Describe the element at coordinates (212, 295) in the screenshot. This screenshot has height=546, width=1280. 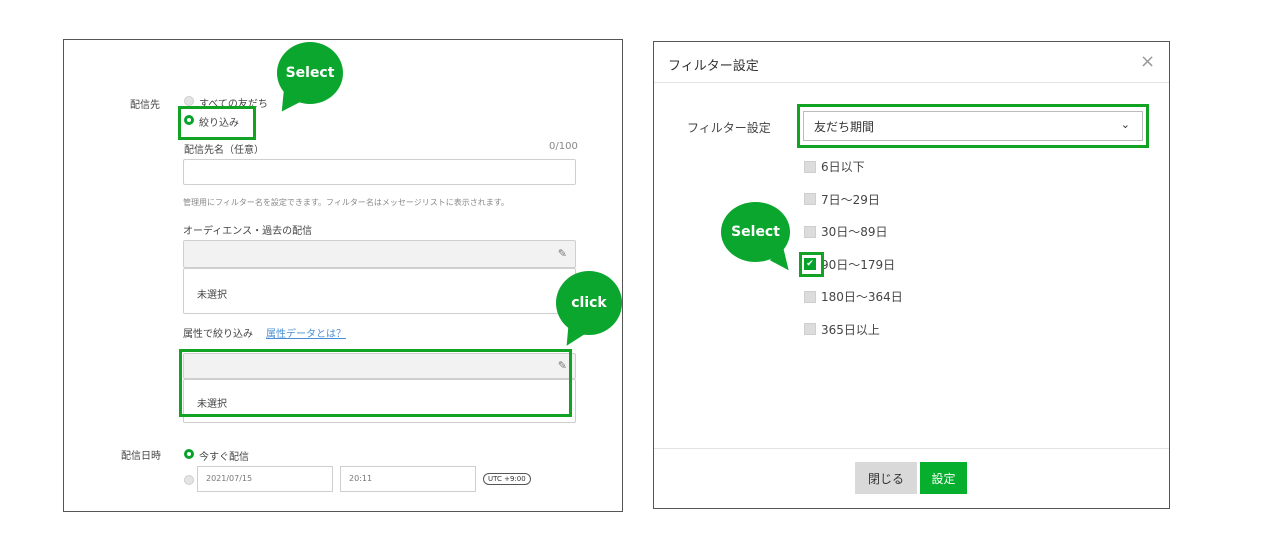
I see `audience-value: 未選択` at that location.